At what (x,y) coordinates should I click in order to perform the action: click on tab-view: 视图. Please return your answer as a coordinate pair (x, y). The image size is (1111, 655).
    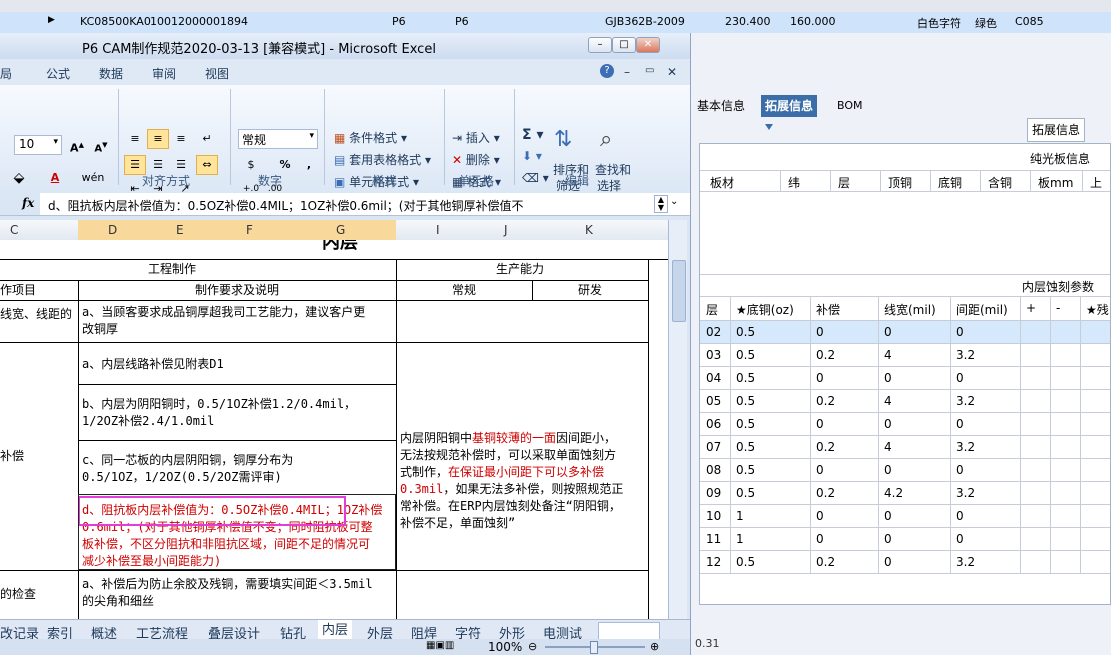
    Looking at the image, I should click on (217, 73).